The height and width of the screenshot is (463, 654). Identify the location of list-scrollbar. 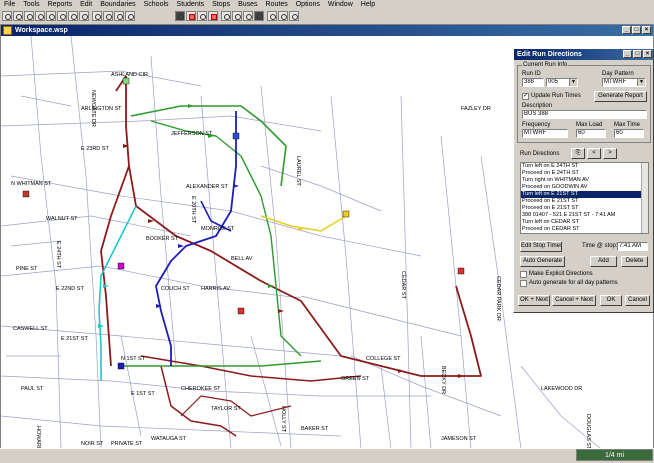
(644, 198).